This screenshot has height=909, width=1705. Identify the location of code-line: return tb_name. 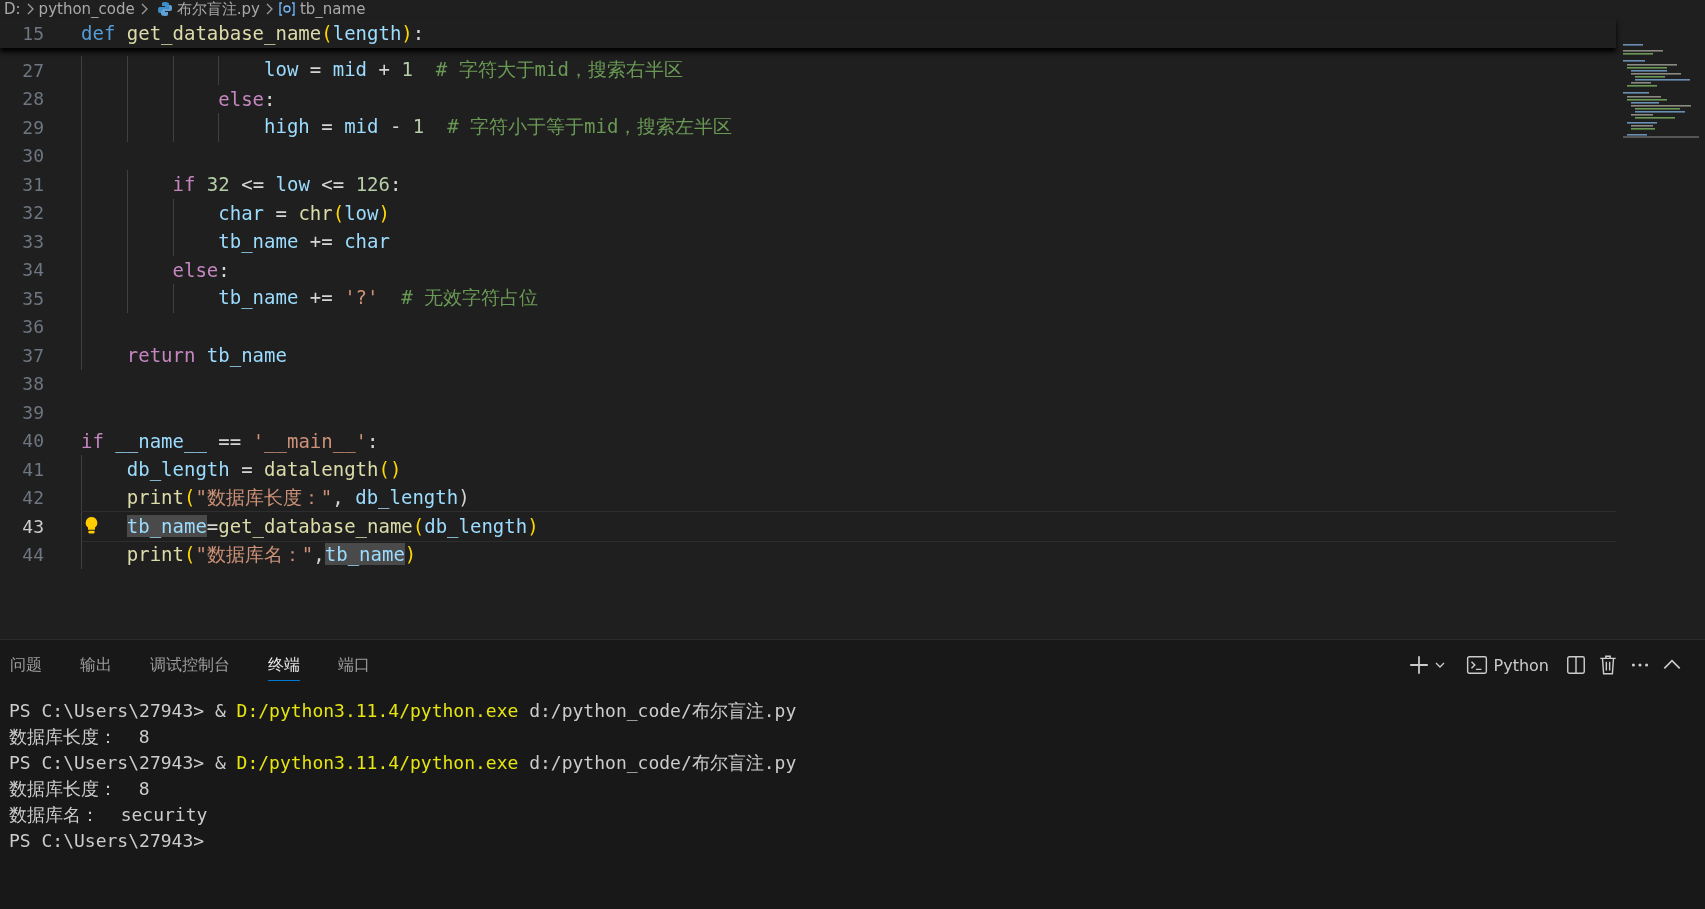
(206, 355).